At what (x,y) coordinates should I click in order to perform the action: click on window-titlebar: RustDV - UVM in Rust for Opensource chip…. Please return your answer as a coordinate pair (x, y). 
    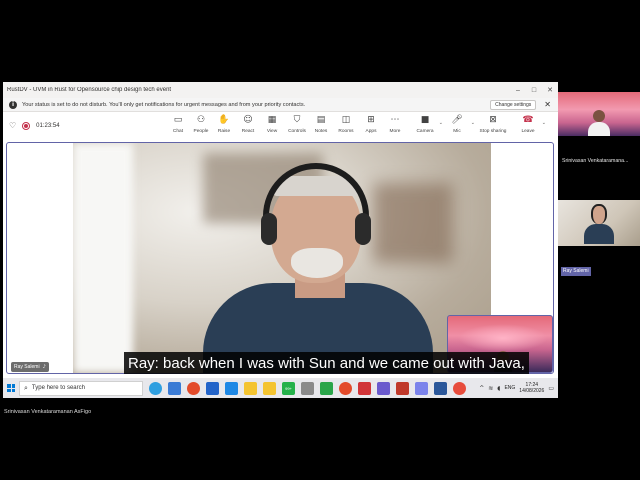
    Looking at the image, I should click on (280, 90).